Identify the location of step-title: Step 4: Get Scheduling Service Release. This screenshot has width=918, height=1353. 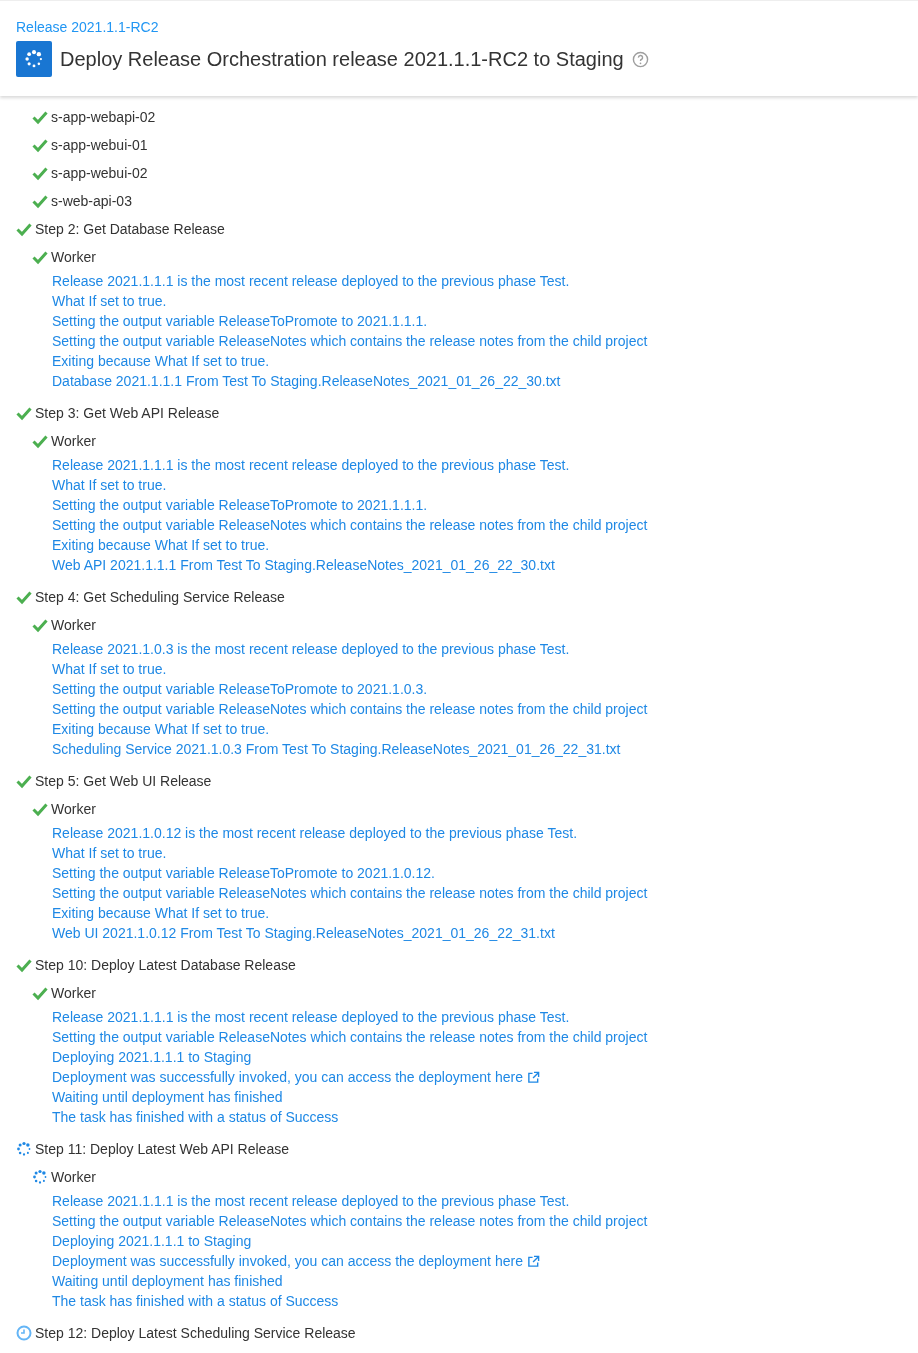
(160, 597).